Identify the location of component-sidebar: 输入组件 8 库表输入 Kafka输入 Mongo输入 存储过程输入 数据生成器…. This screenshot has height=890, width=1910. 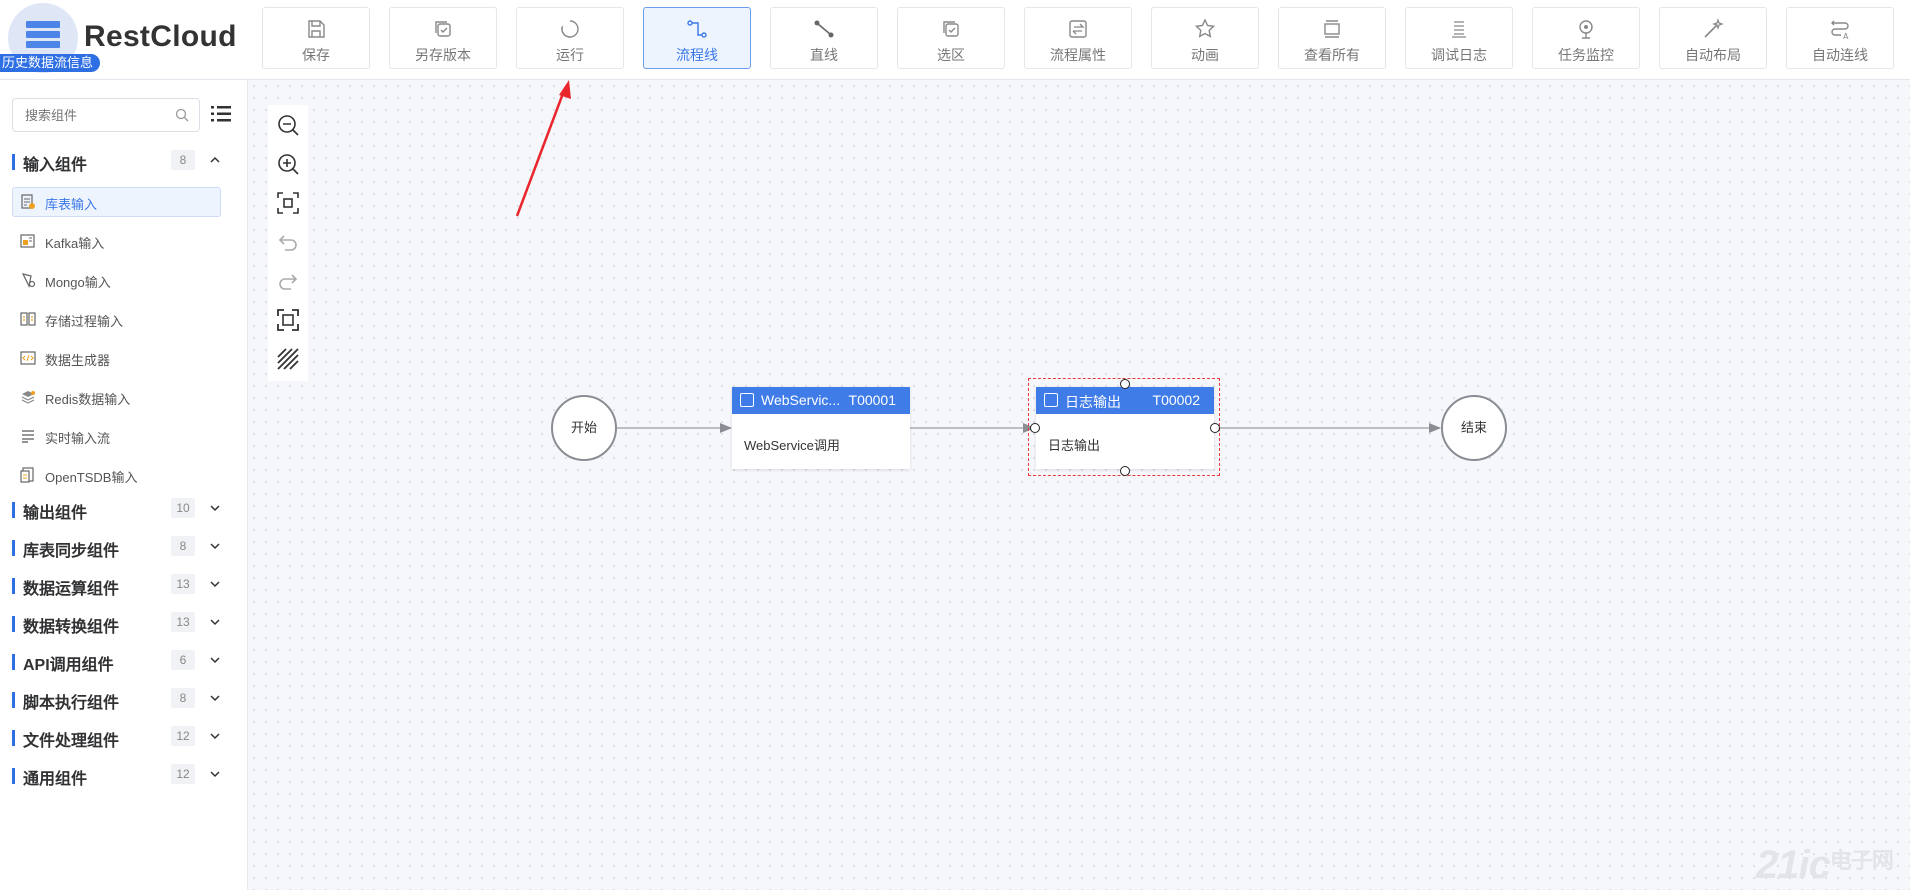
(124, 485).